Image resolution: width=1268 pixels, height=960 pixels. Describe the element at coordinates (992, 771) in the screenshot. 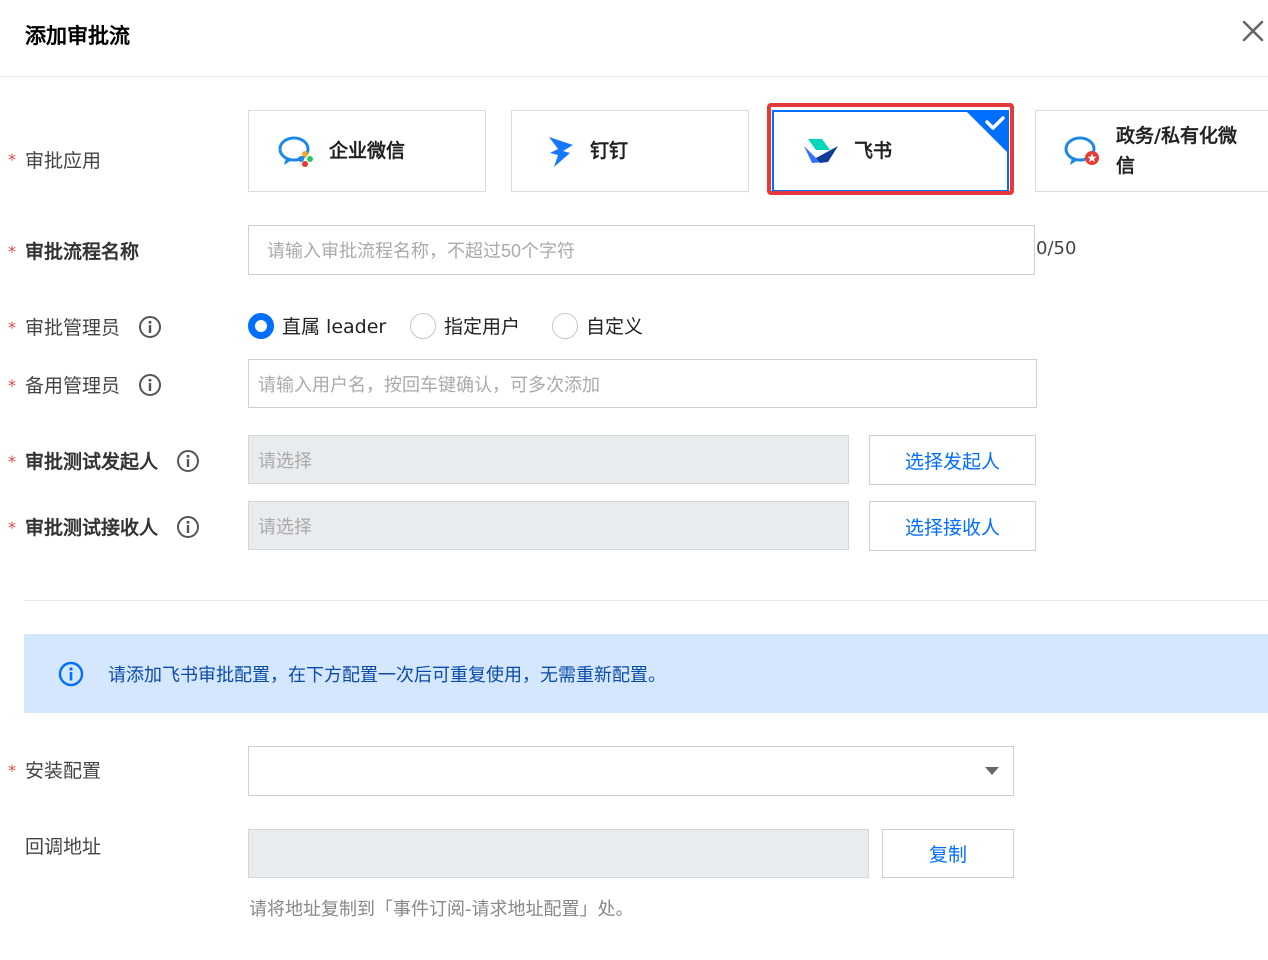

I see `caret-down-icon` at that location.